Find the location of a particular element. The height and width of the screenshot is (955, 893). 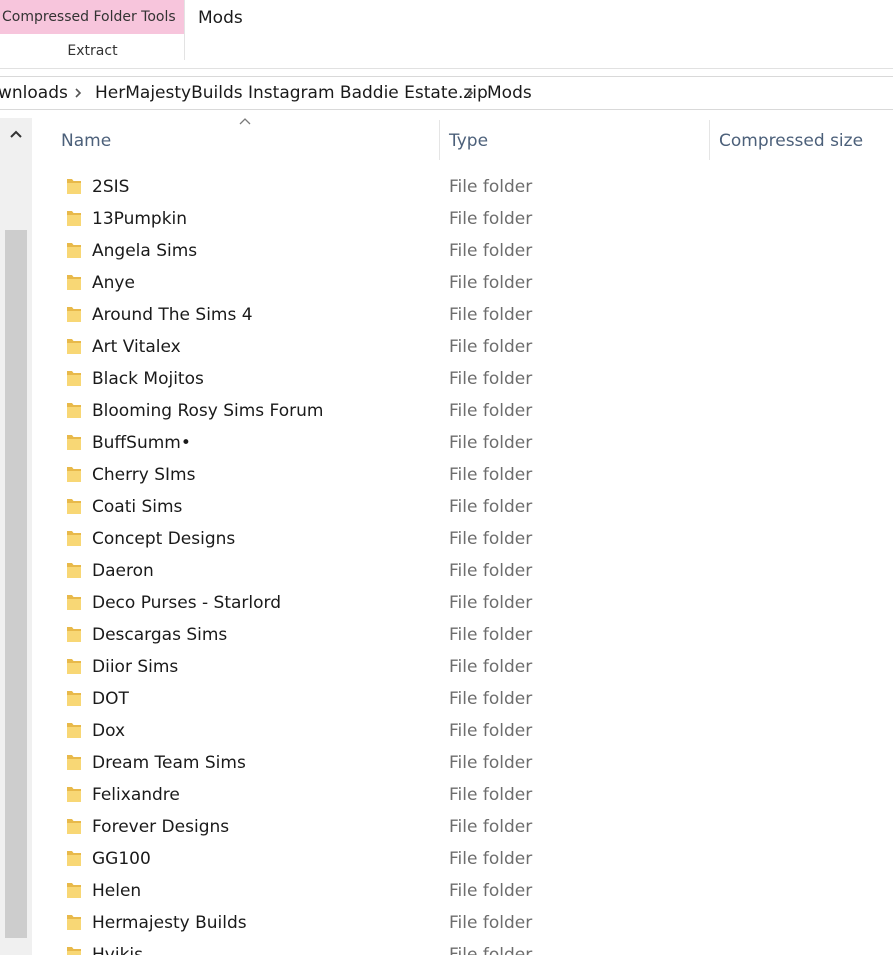

file-row: Hvikis File folder is located at coordinates (462, 947).